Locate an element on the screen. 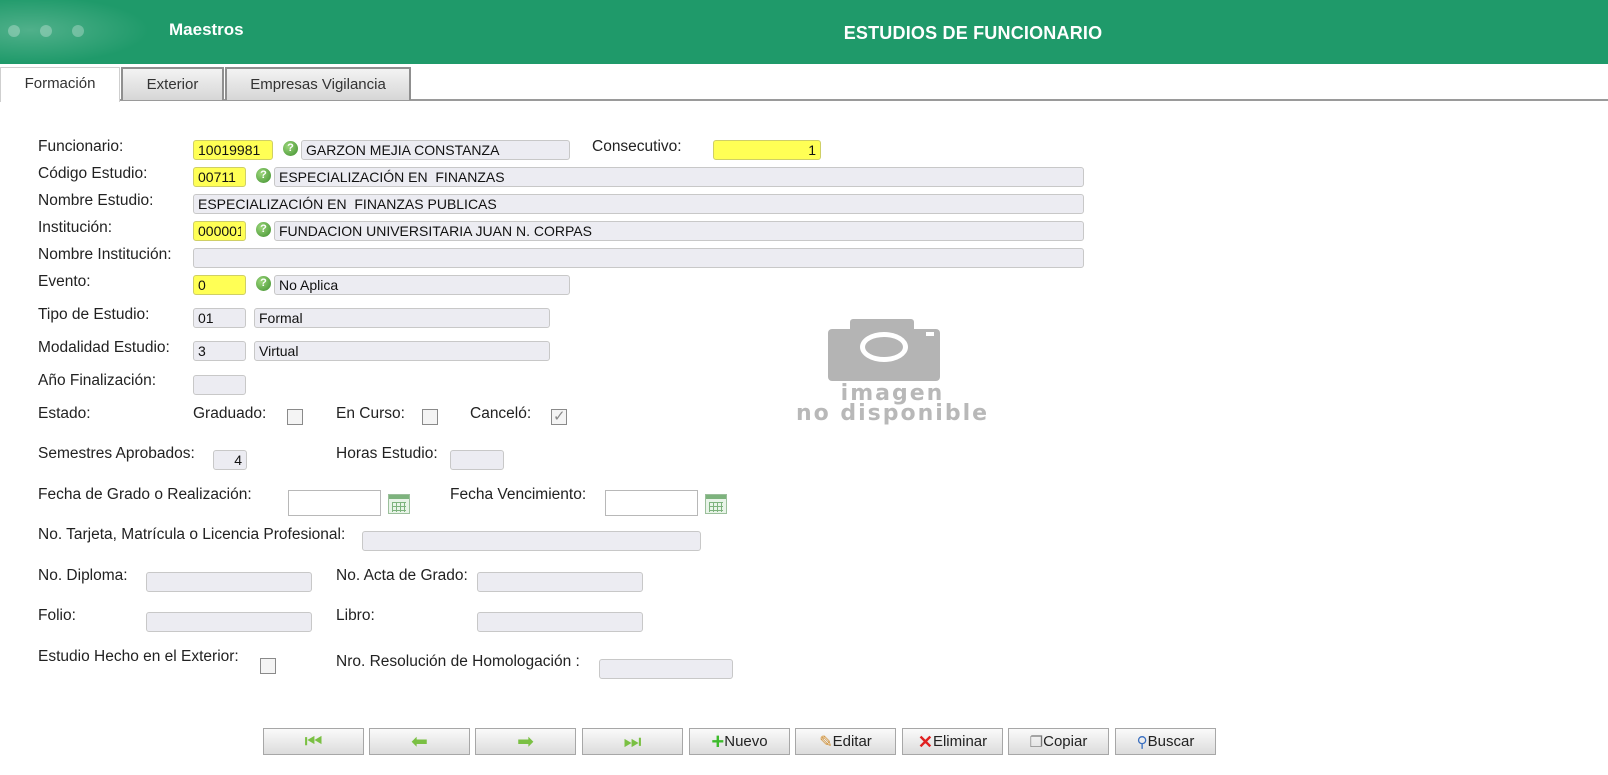  codigo-estudio-label: Código Estudio: is located at coordinates (93, 173).